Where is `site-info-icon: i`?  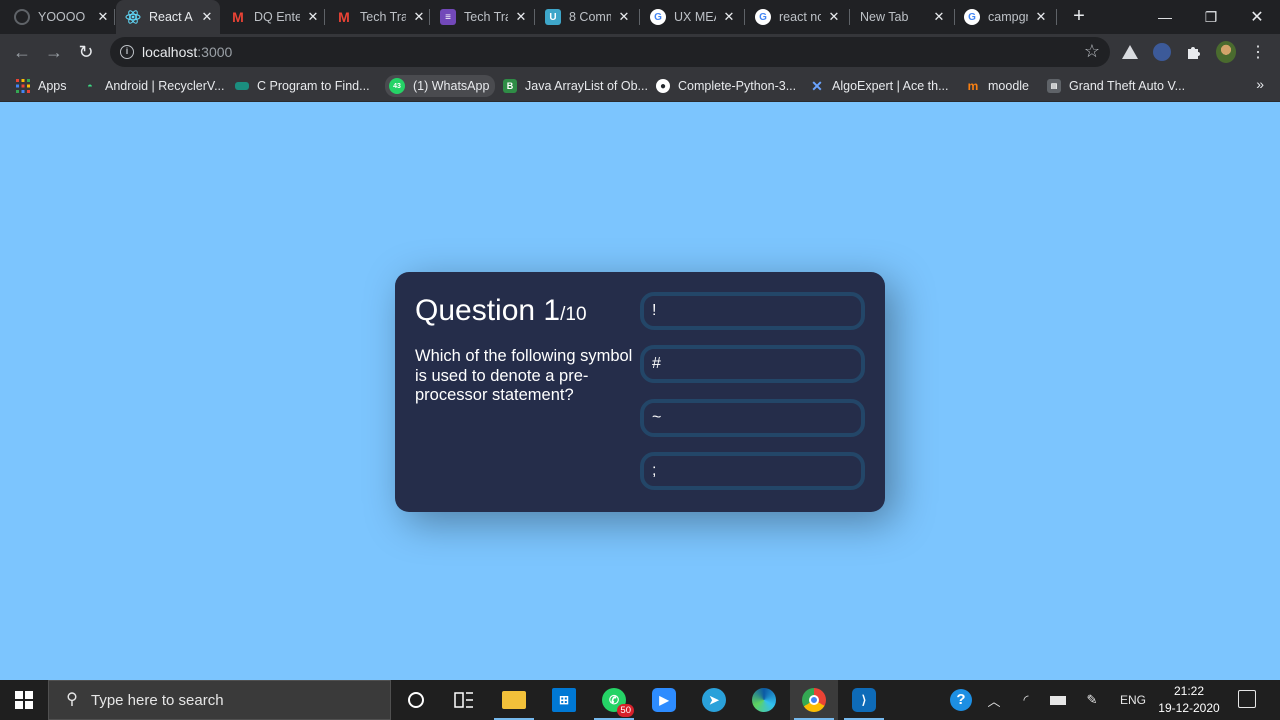 site-info-icon: i is located at coordinates (127, 52).